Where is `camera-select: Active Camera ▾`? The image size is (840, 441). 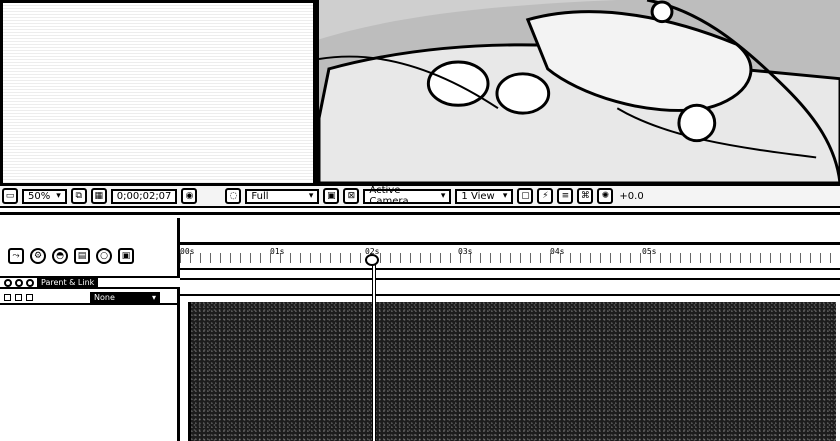 camera-select: Active Camera ▾ is located at coordinates (407, 196).